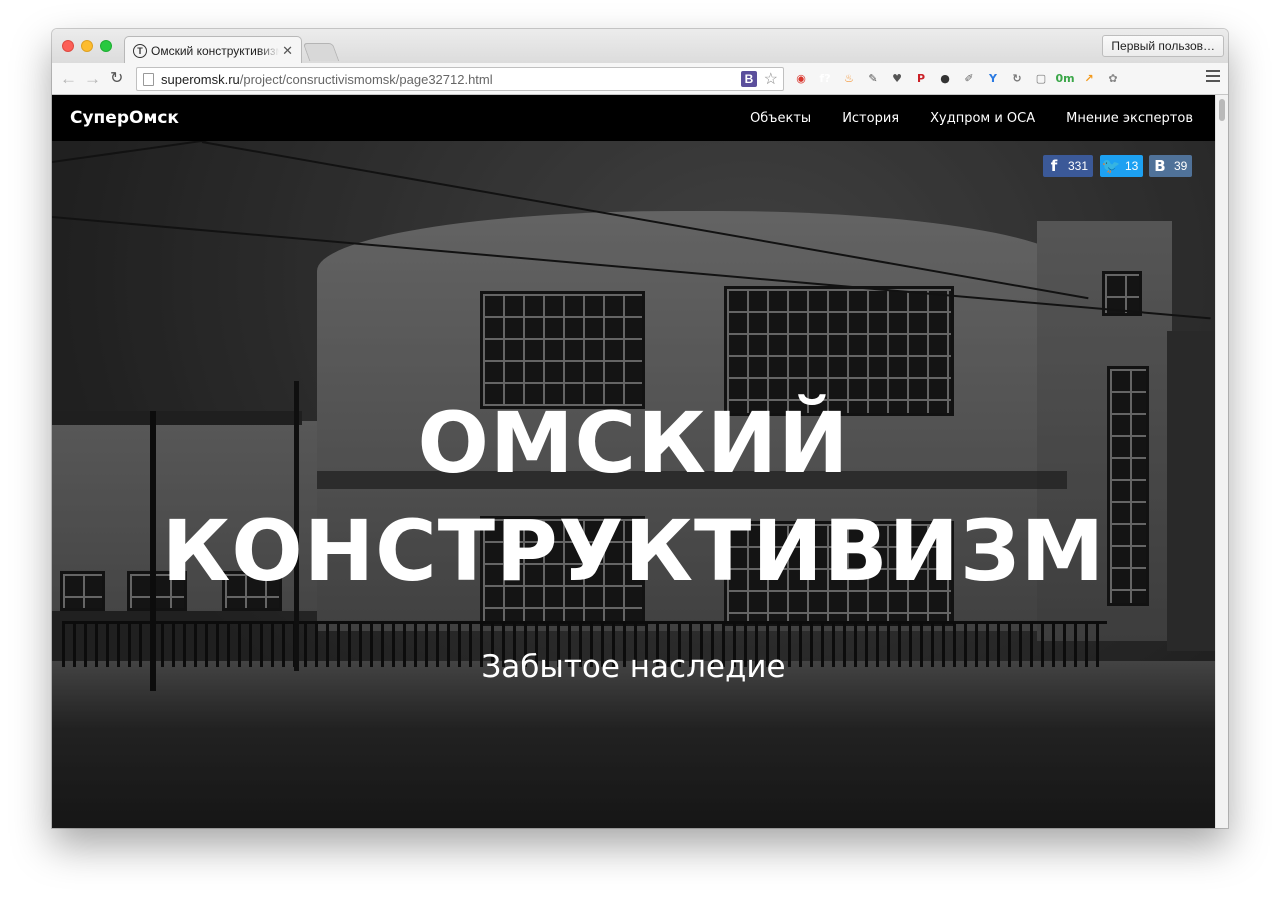 Image resolution: width=1280 pixels, height=902 pixels. I want to click on reload-icon: ↻, so click(116, 79).